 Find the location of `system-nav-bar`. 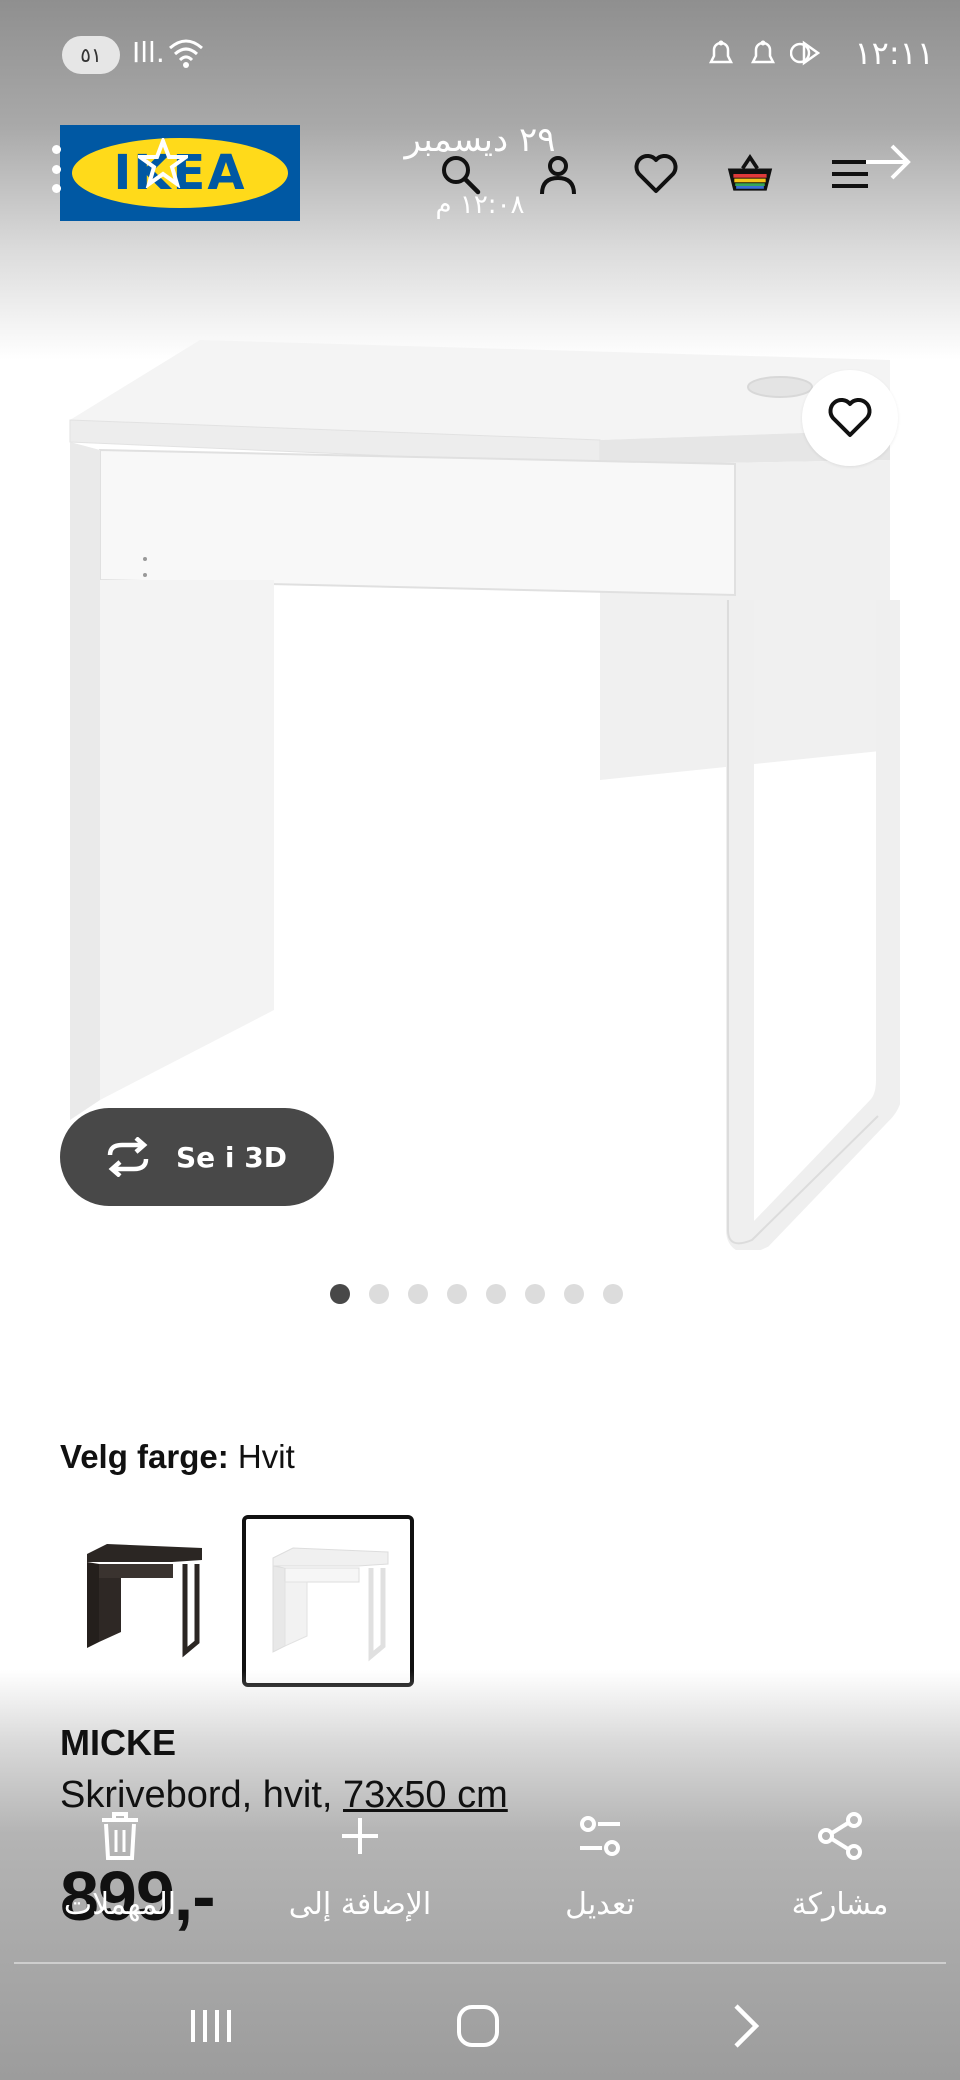

system-nav-bar is located at coordinates (480, 2023).